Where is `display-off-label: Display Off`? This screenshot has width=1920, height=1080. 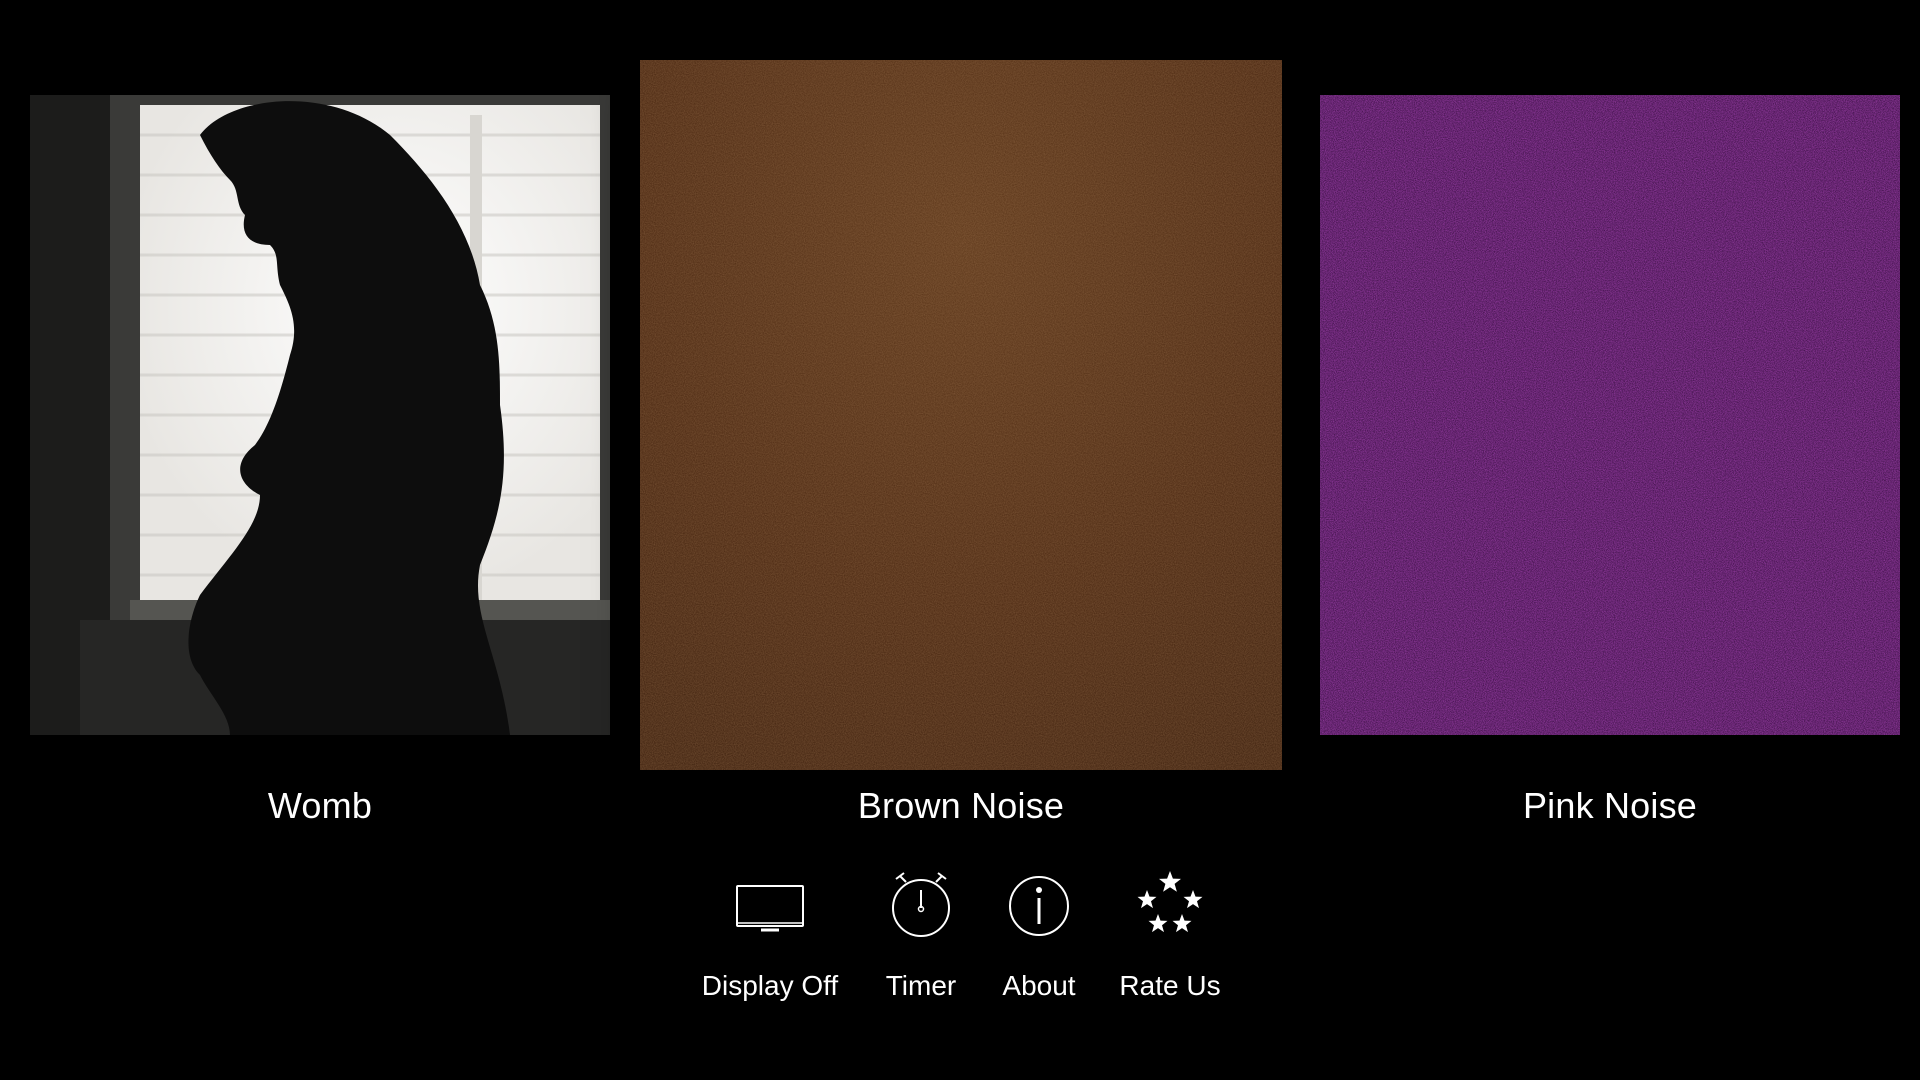 display-off-label: Display Off is located at coordinates (770, 985).